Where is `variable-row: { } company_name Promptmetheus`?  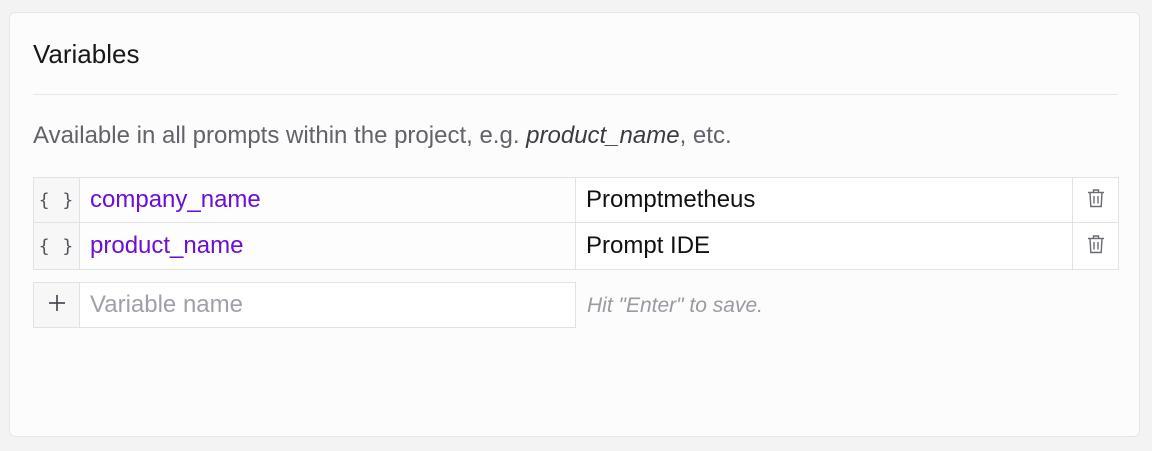 variable-row: { } company_name Promptmetheus is located at coordinates (576, 200).